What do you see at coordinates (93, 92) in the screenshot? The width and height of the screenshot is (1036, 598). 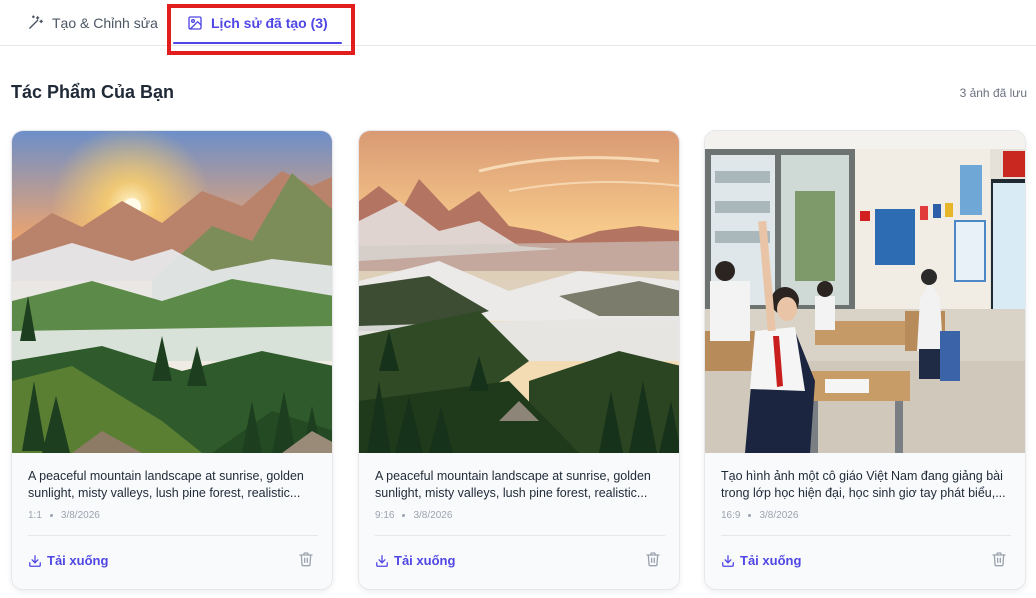 I see `page-title: Tác Phẩm Của Bạn` at bounding box center [93, 92].